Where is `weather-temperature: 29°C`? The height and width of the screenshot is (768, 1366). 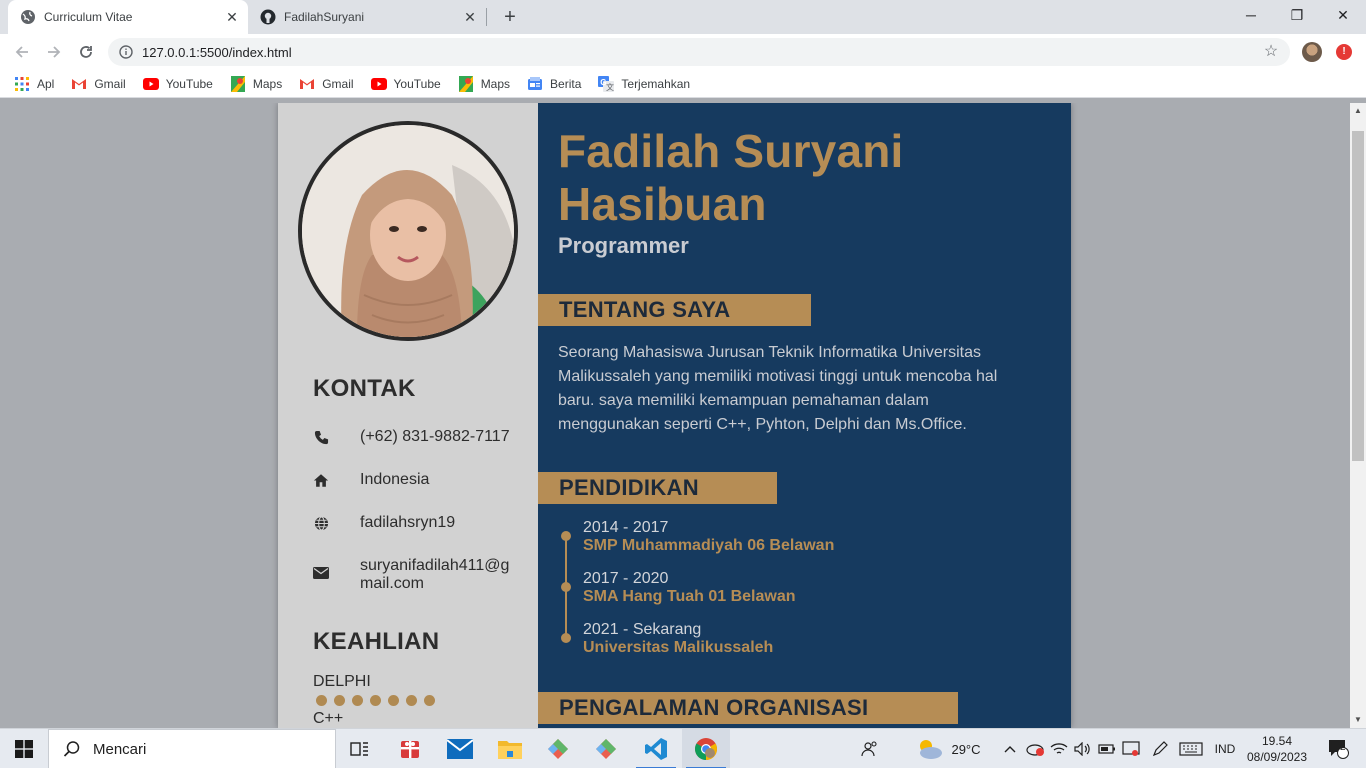 weather-temperature: 29°C is located at coordinates (966, 748).